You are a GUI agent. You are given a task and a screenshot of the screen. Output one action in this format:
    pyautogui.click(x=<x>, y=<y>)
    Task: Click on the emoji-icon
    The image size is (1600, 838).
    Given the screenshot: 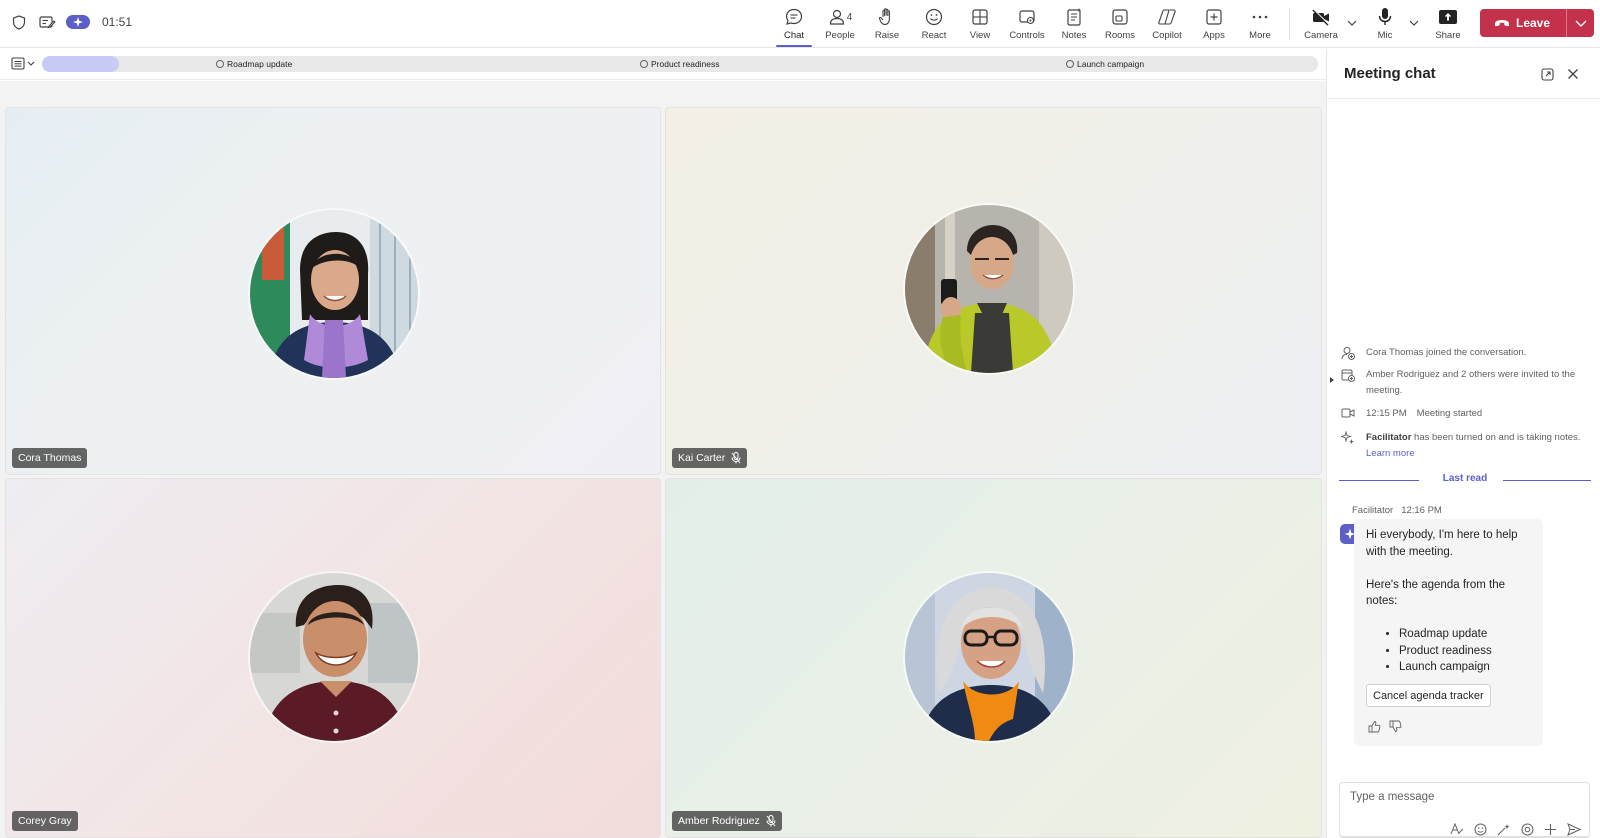 What is the action you would take?
    pyautogui.click(x=1480, y=829)
    